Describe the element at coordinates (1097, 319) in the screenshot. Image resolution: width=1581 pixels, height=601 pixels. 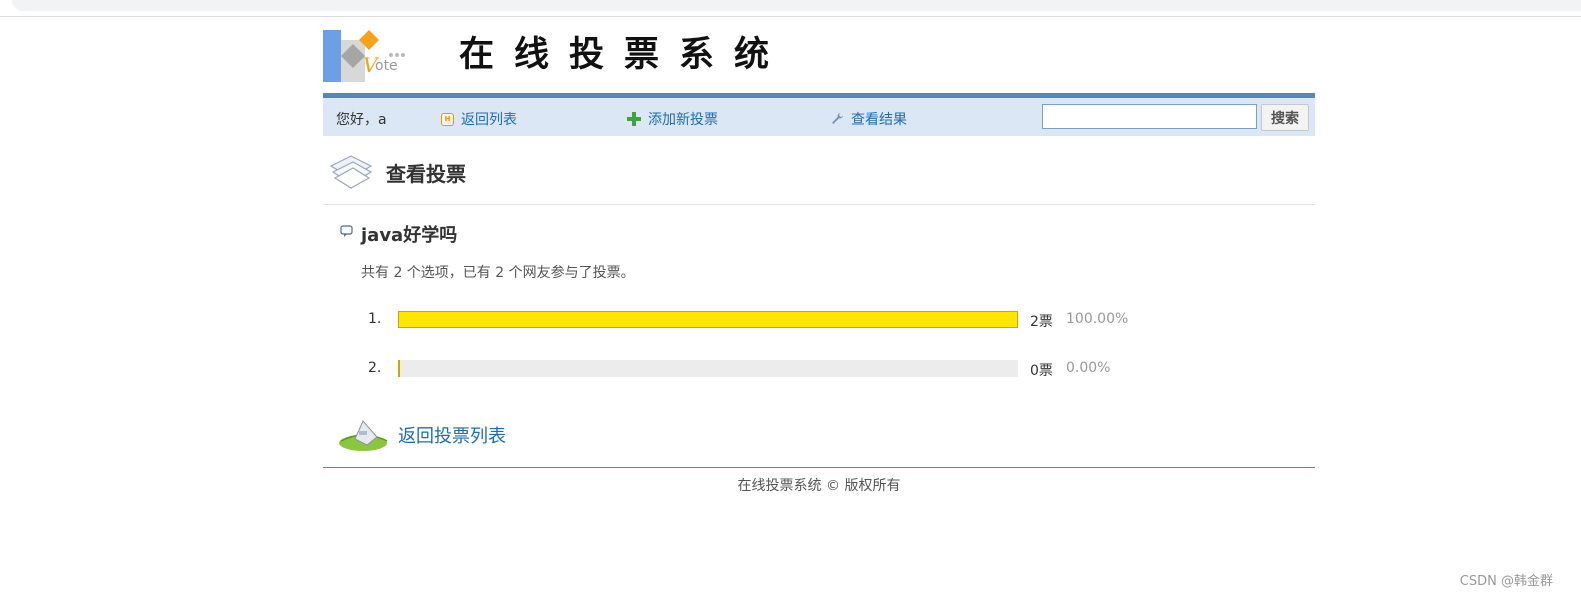
I see `option-percent: 100.00%` at that location.